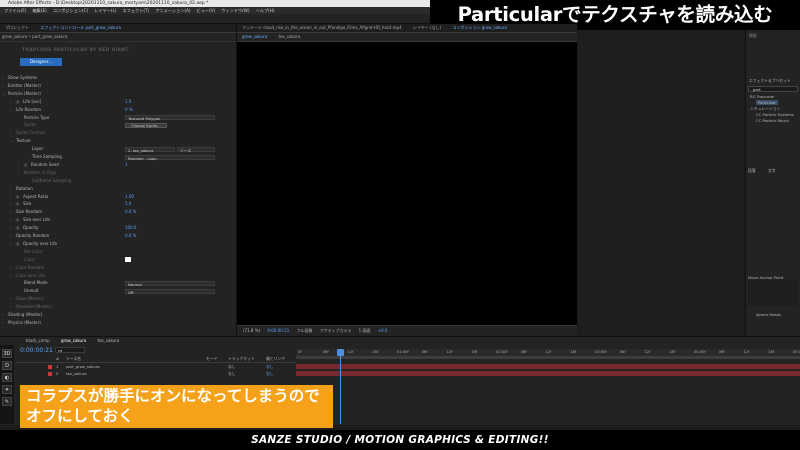 The width and height of the screenshot is (800, 450). Describe the element at coordinates (108, 340) in the screenshot. I see `tab-tex-sakura: tex_sakura` at that location.